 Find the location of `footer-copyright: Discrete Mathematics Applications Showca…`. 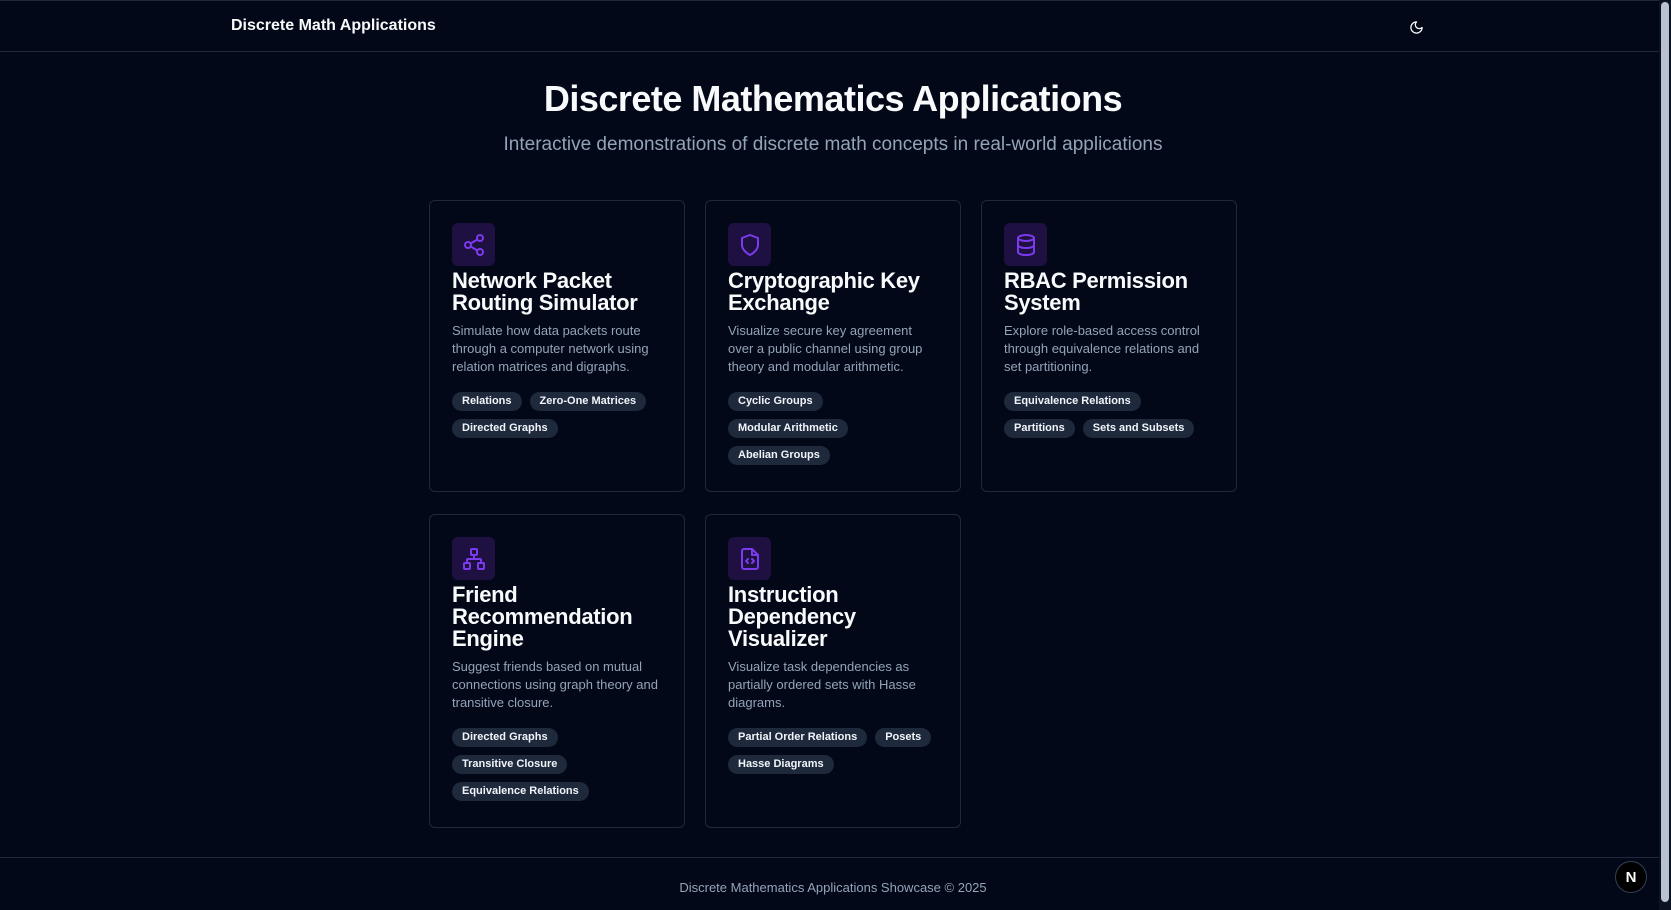

footer-copyright: Discrete Mathematics Applications Showca… is located at coordinates (833, 887).